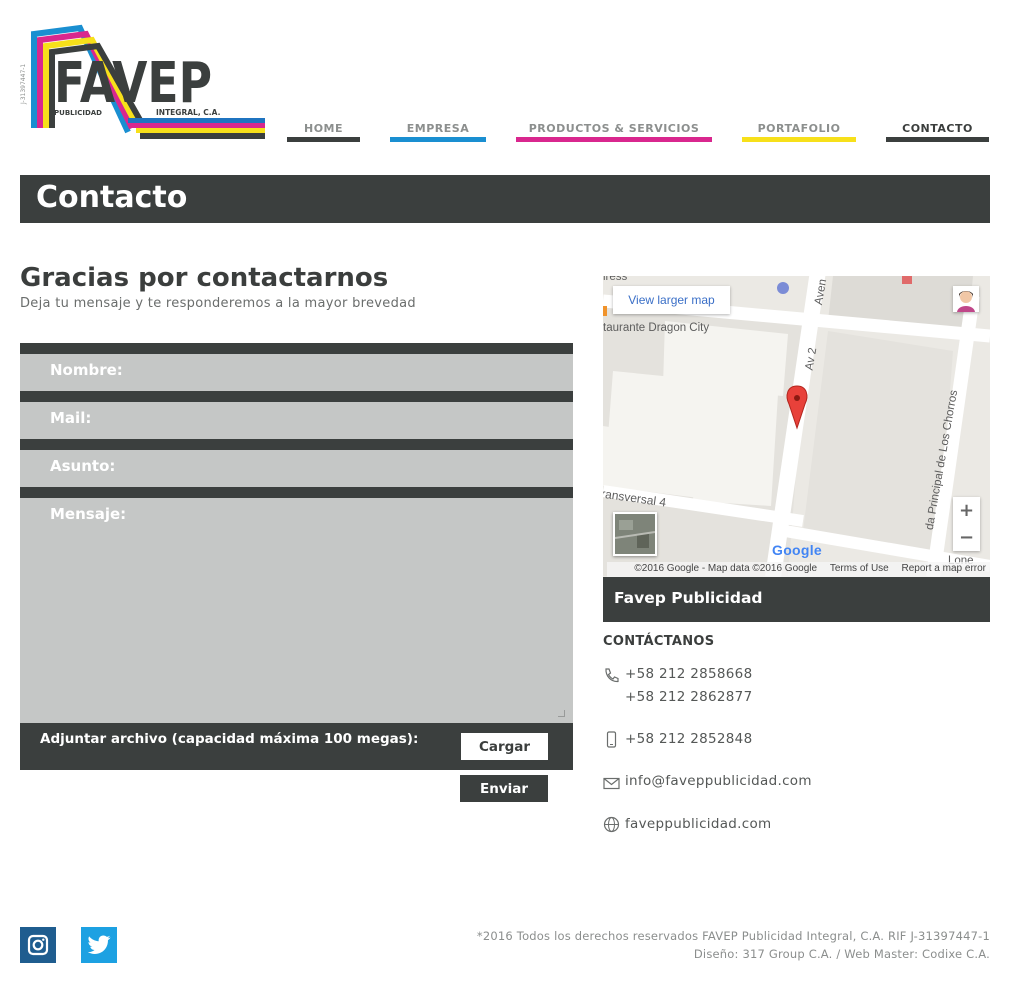 This screenshot has height=990, width=1010. I want to click on resize-grip-icon, so click(561, 713).